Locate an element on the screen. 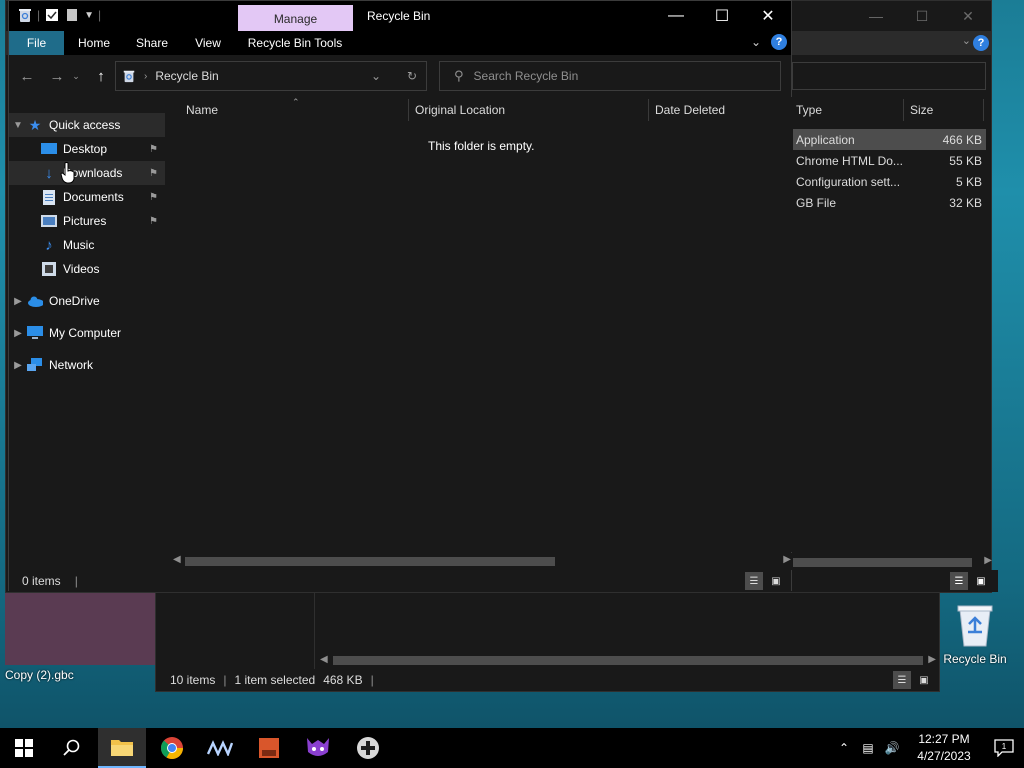 This screenshot has width=1024, height=768. notification-center-button: 1 is located at coordinates (1004, 748).